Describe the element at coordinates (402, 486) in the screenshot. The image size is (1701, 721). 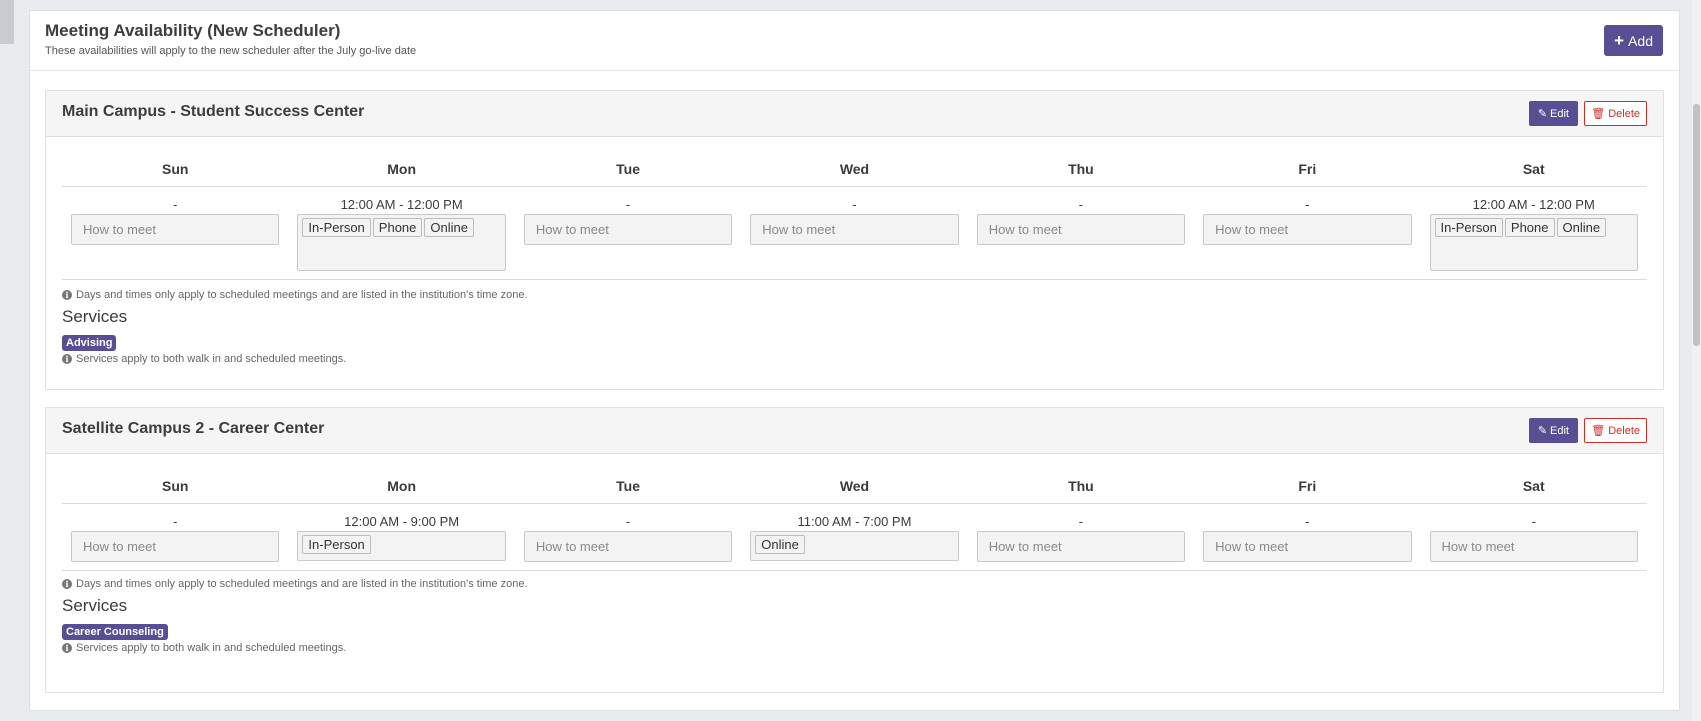
I see `day-header-mon: Mon` at that location.